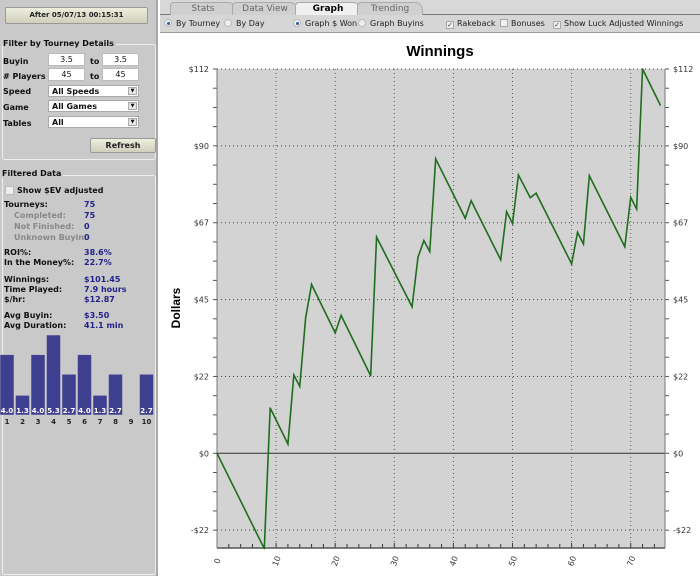 The width and height of the screenshot is (700, 576). I want to click on y-tick-label-left: -$22, so click(200, 530).